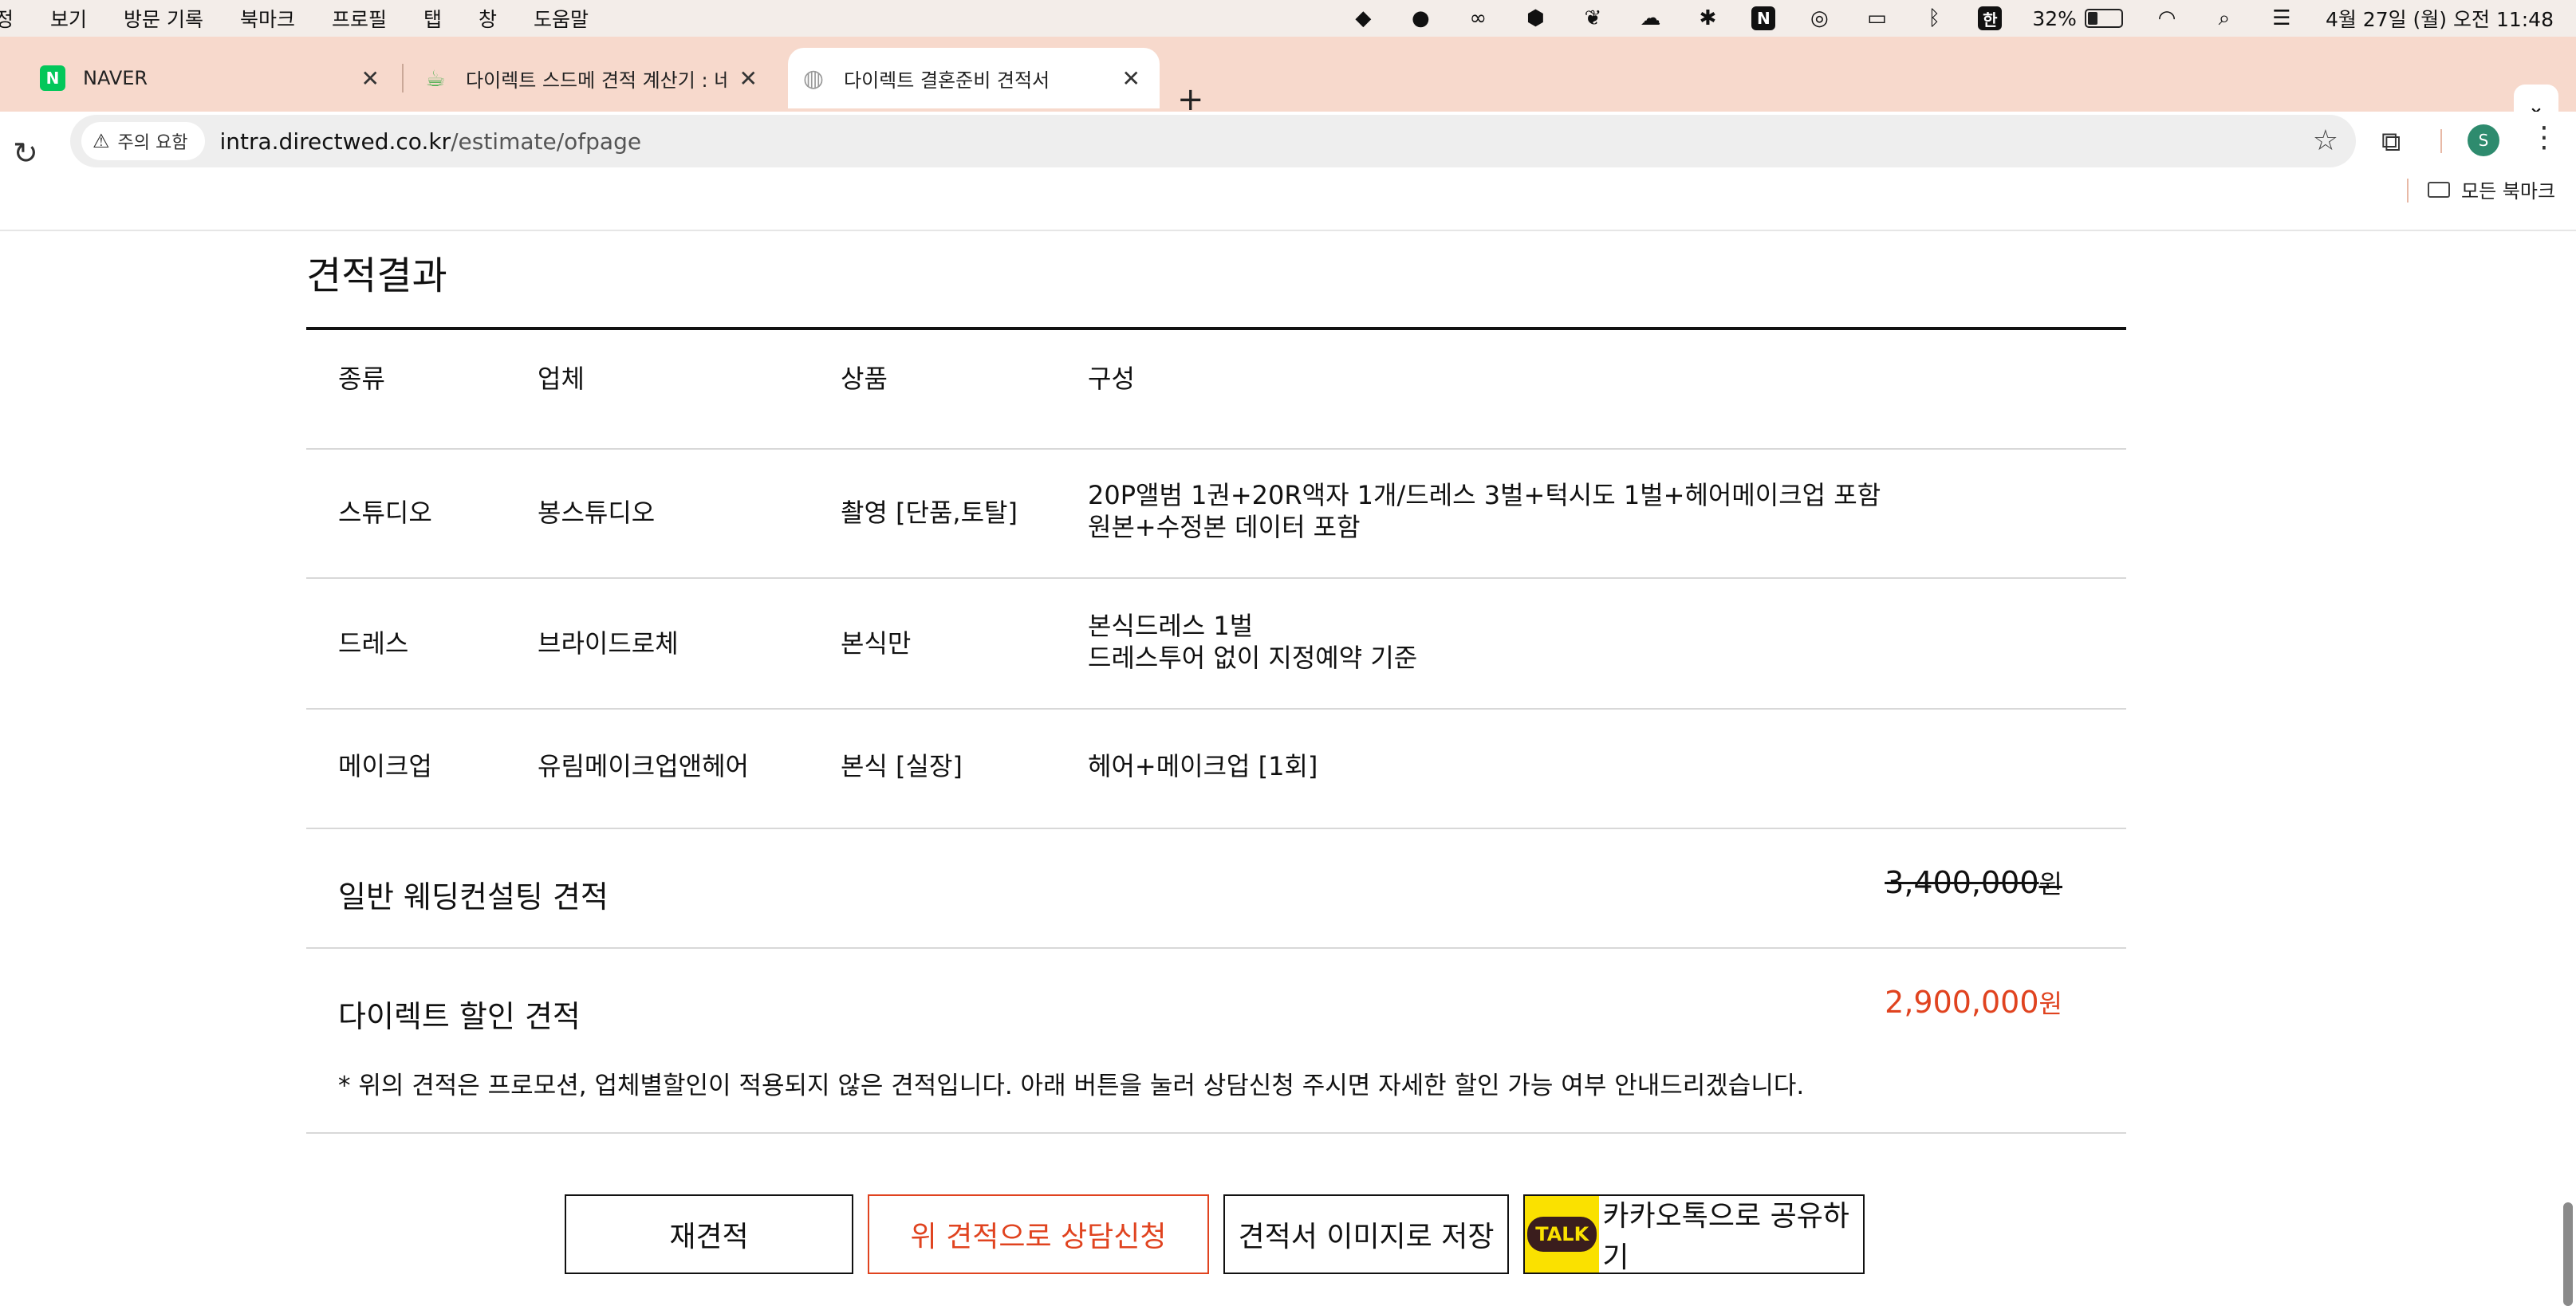 This screenshot has height=1306, width=2576. What do you see at coordinates (312, 18) in the screenshot?
I see `app-menus: 정 보기 방문 기록 북마크 프로필 탭 창 도움말` at bounding box center [312, 18].